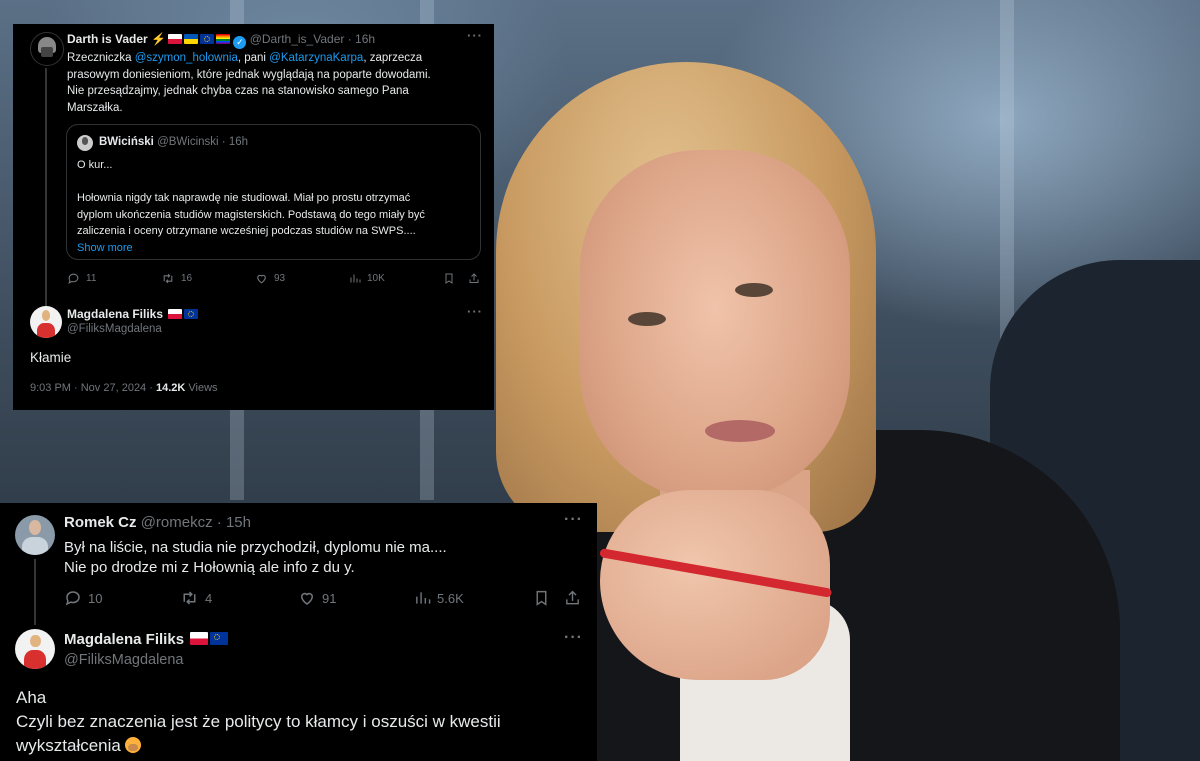 The width and height of the screenshot is (1200, 761). I want to click on repost-button: 4, so click(196, 598).